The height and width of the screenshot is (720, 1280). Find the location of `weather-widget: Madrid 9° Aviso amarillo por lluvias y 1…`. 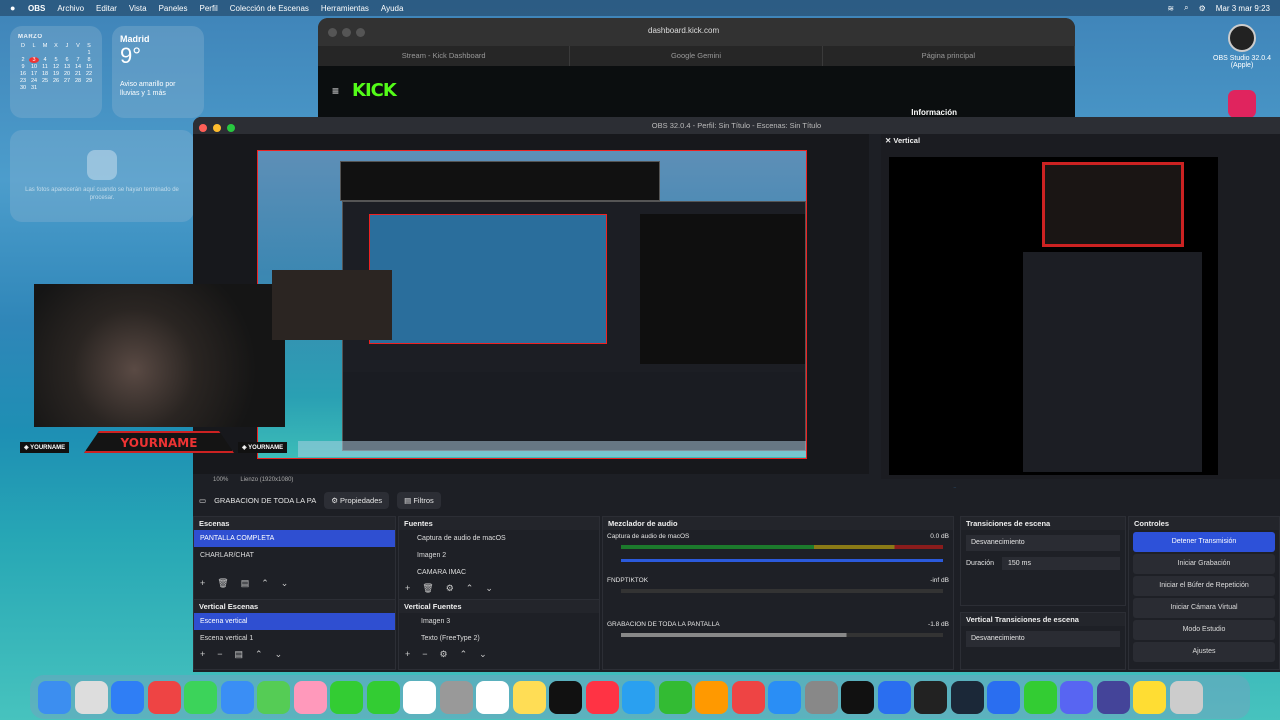

weather-widget: Madrid 9° Aviso amarillo por lluvias y 1… is located at coordinates (158, 72).